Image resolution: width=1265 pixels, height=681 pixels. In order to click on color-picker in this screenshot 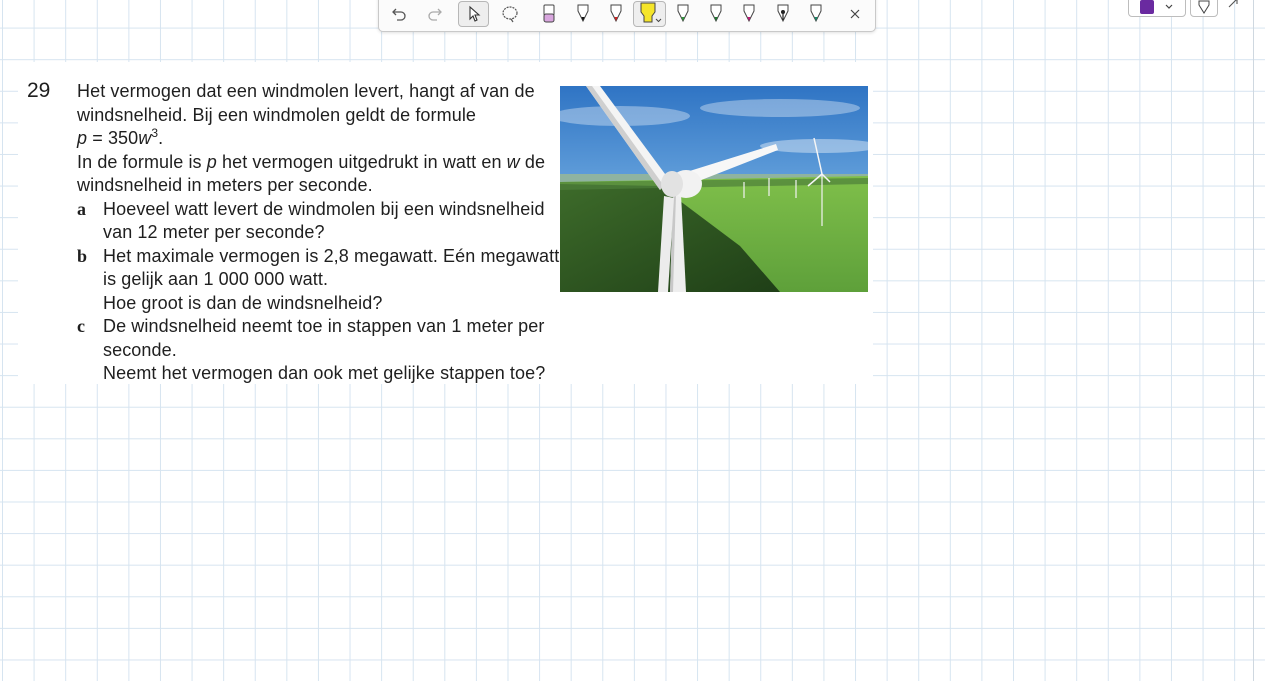, I will do `click(1157, 8)`.